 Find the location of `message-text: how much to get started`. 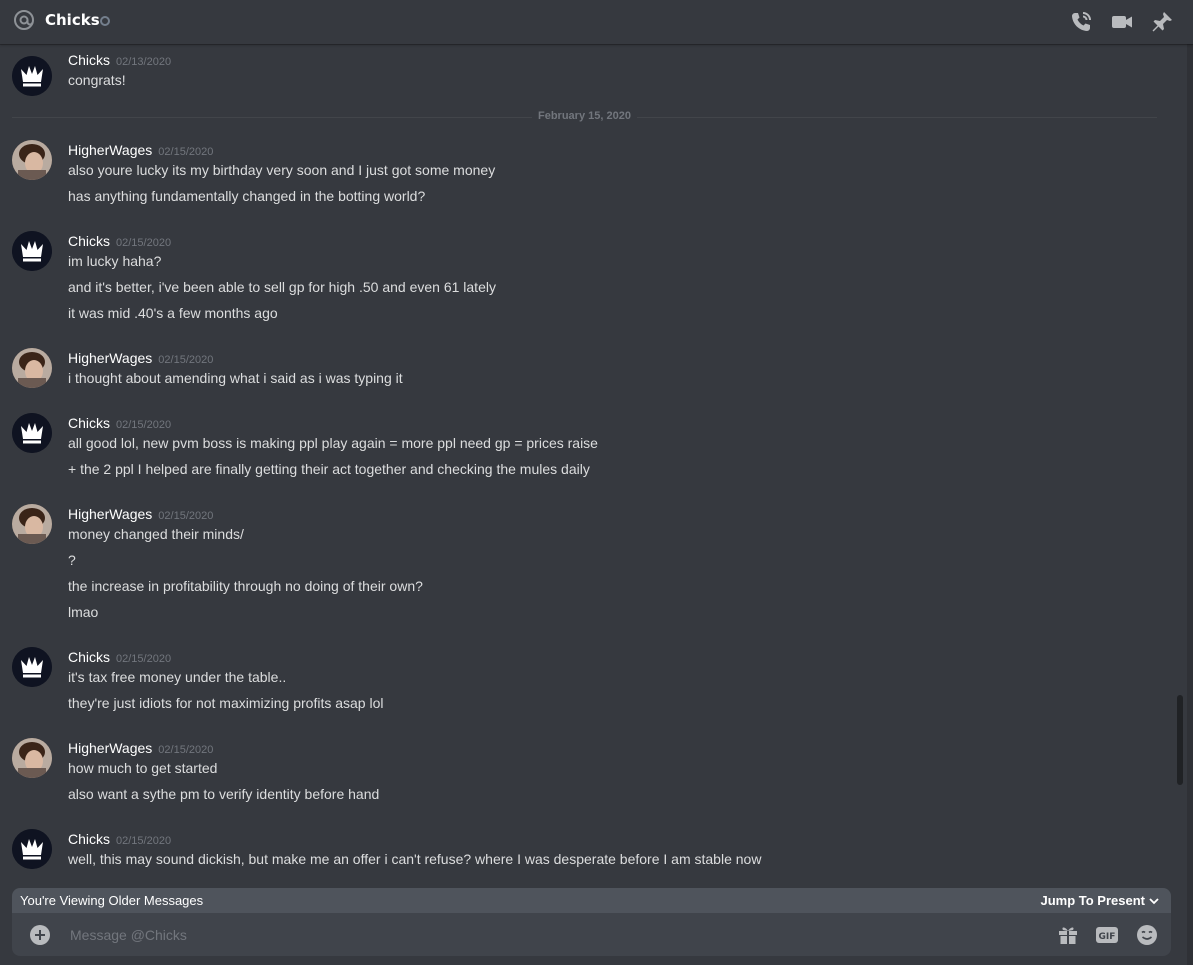

message-text: how much to get started is located at coordinates (143, 768).